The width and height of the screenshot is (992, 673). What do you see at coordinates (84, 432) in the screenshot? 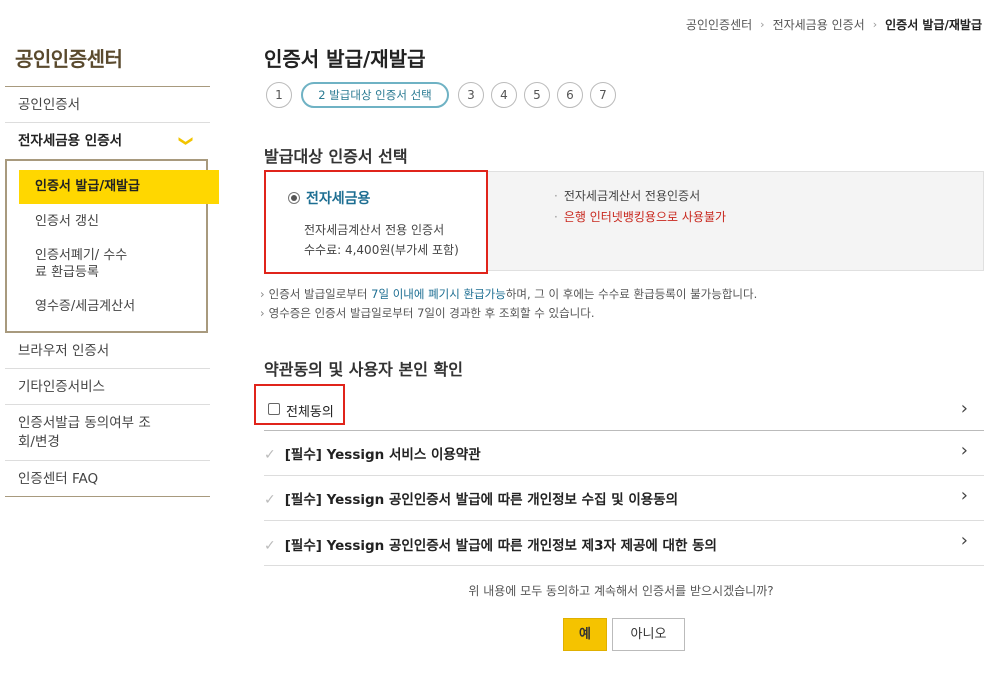
I see `sidebar-item-label: 인증서발급 동의여부 조회/변경` at bounding box center [84, 432].